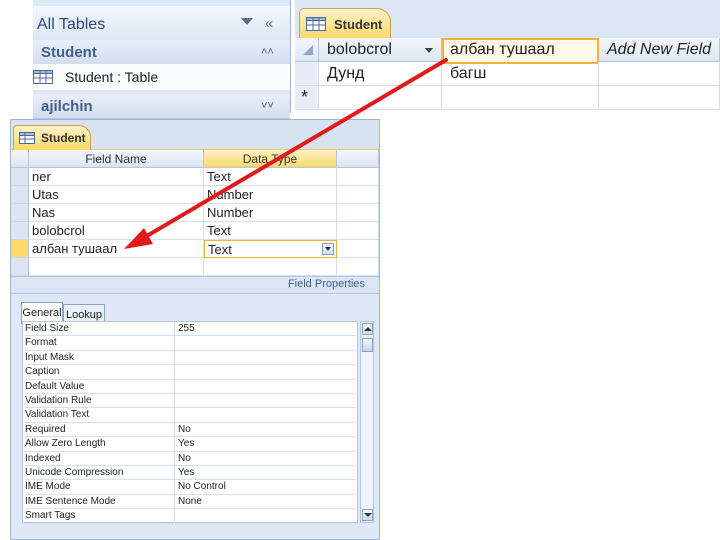 The height and width of the screenshot is (540, 720). What do you see at coordinates (20, 249) in the screenshot?
I see `row-selector-current` at bounding box center [20, 249].